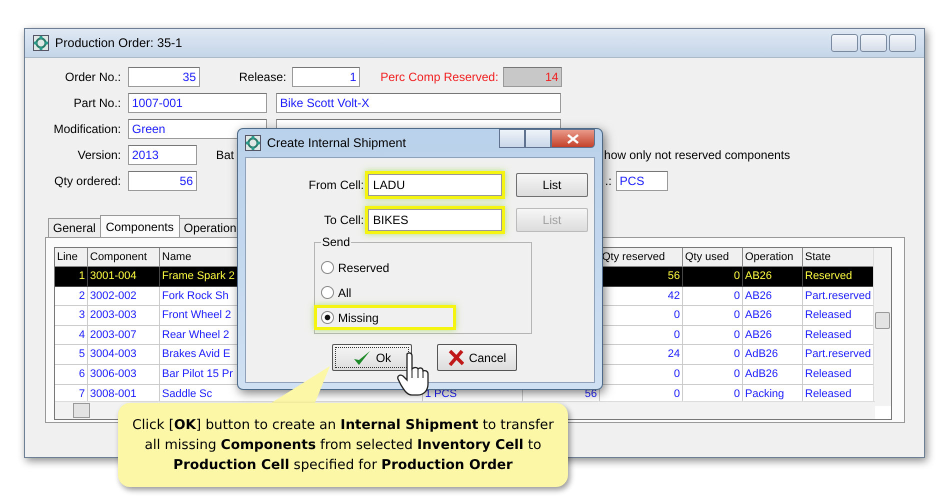  I want to click on table-cell: Bar Pilot 15 Pr, so click(197, 374).